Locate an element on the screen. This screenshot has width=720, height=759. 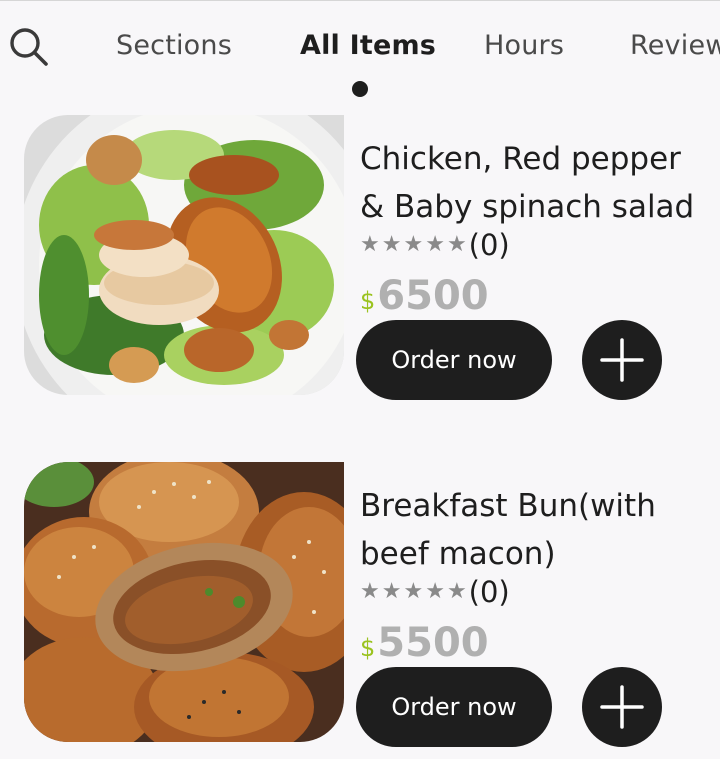
category-tabs: Sections All Items Hours Reviews is located at coordinates (360, 50).